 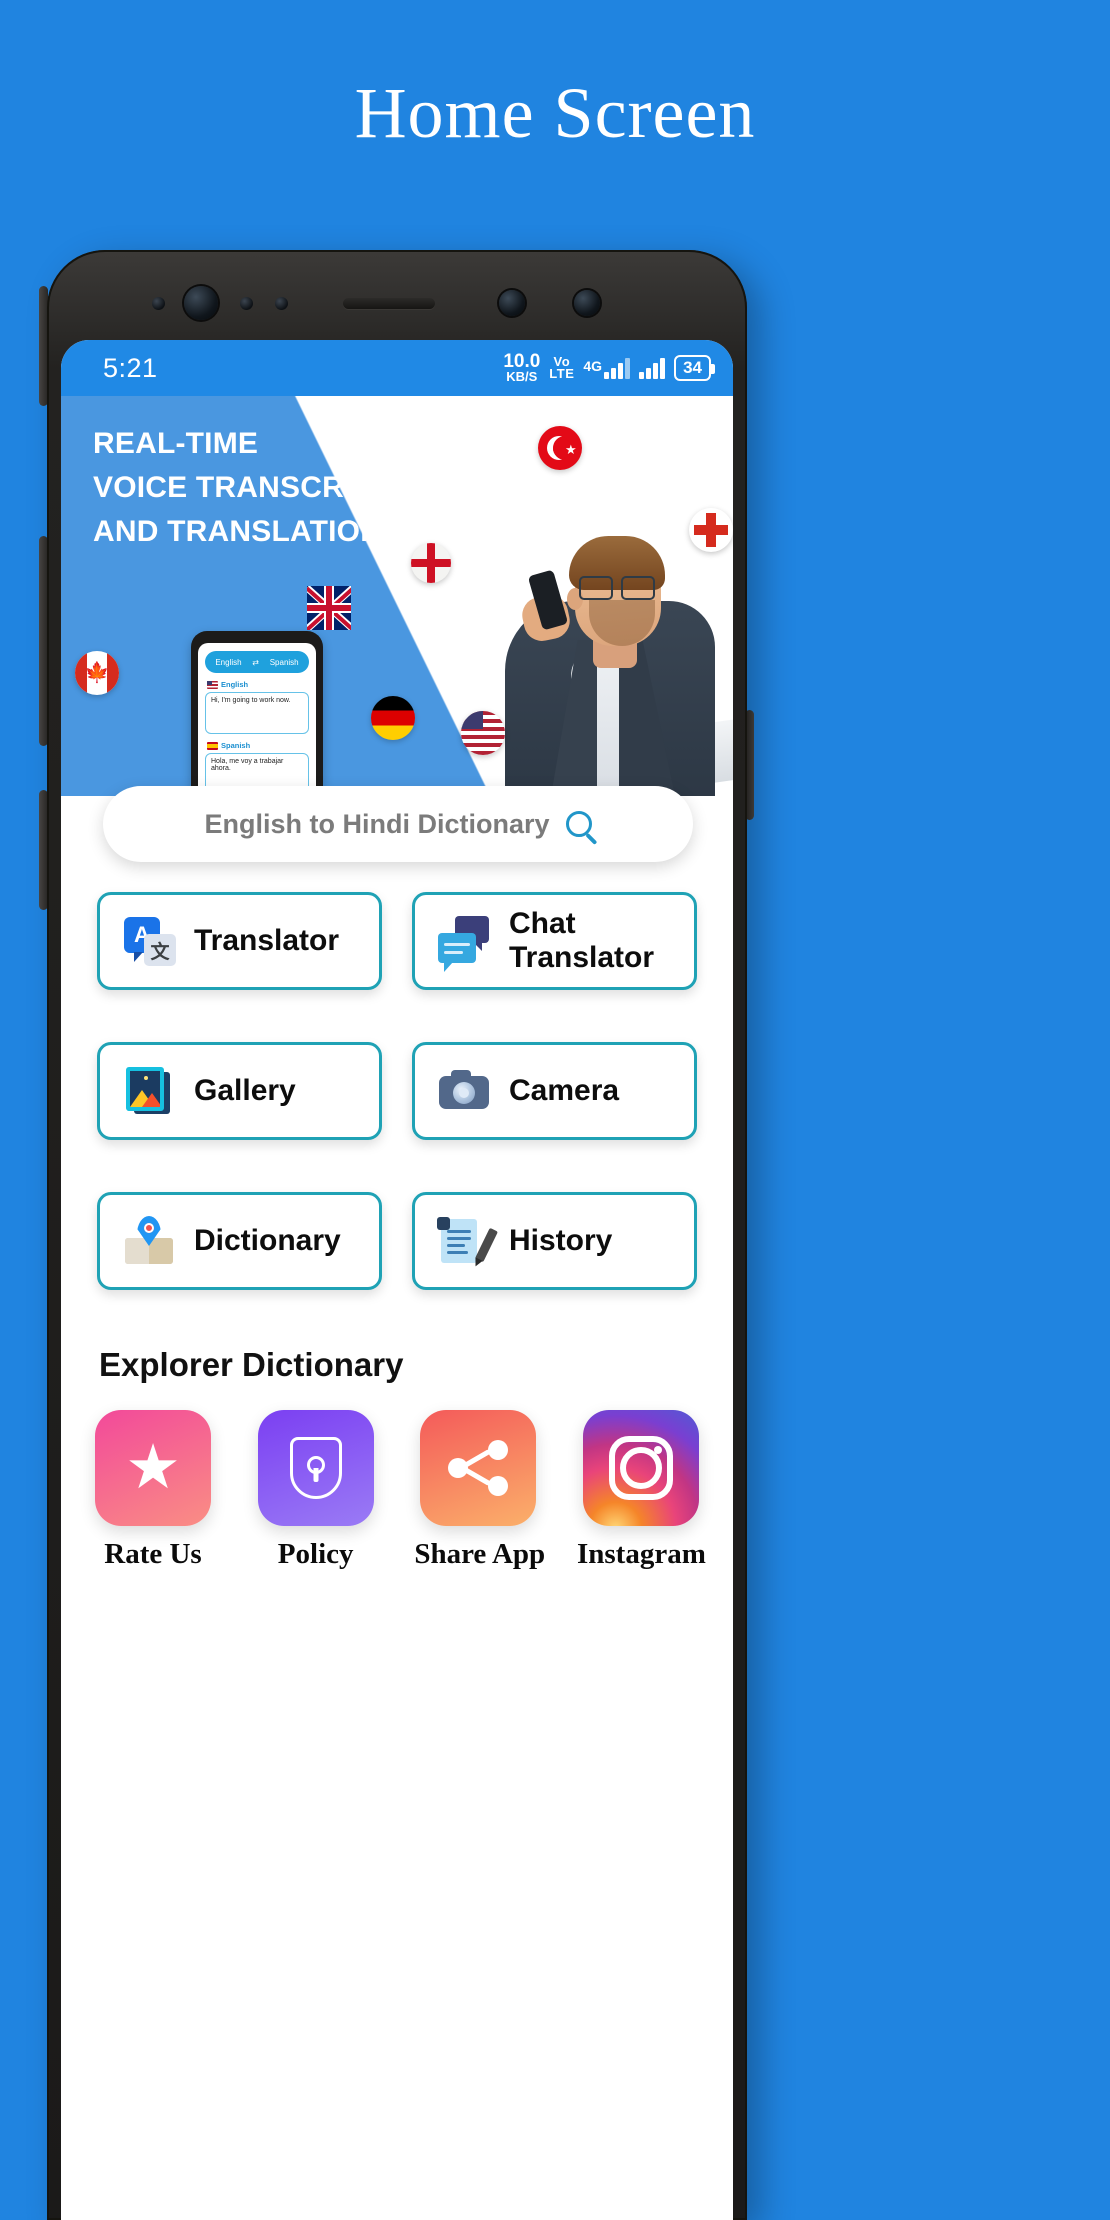 What do you see at coordinates (431, 563) in the screenshot?
I see `england-flag-icon` at bounding box center [431, 563].